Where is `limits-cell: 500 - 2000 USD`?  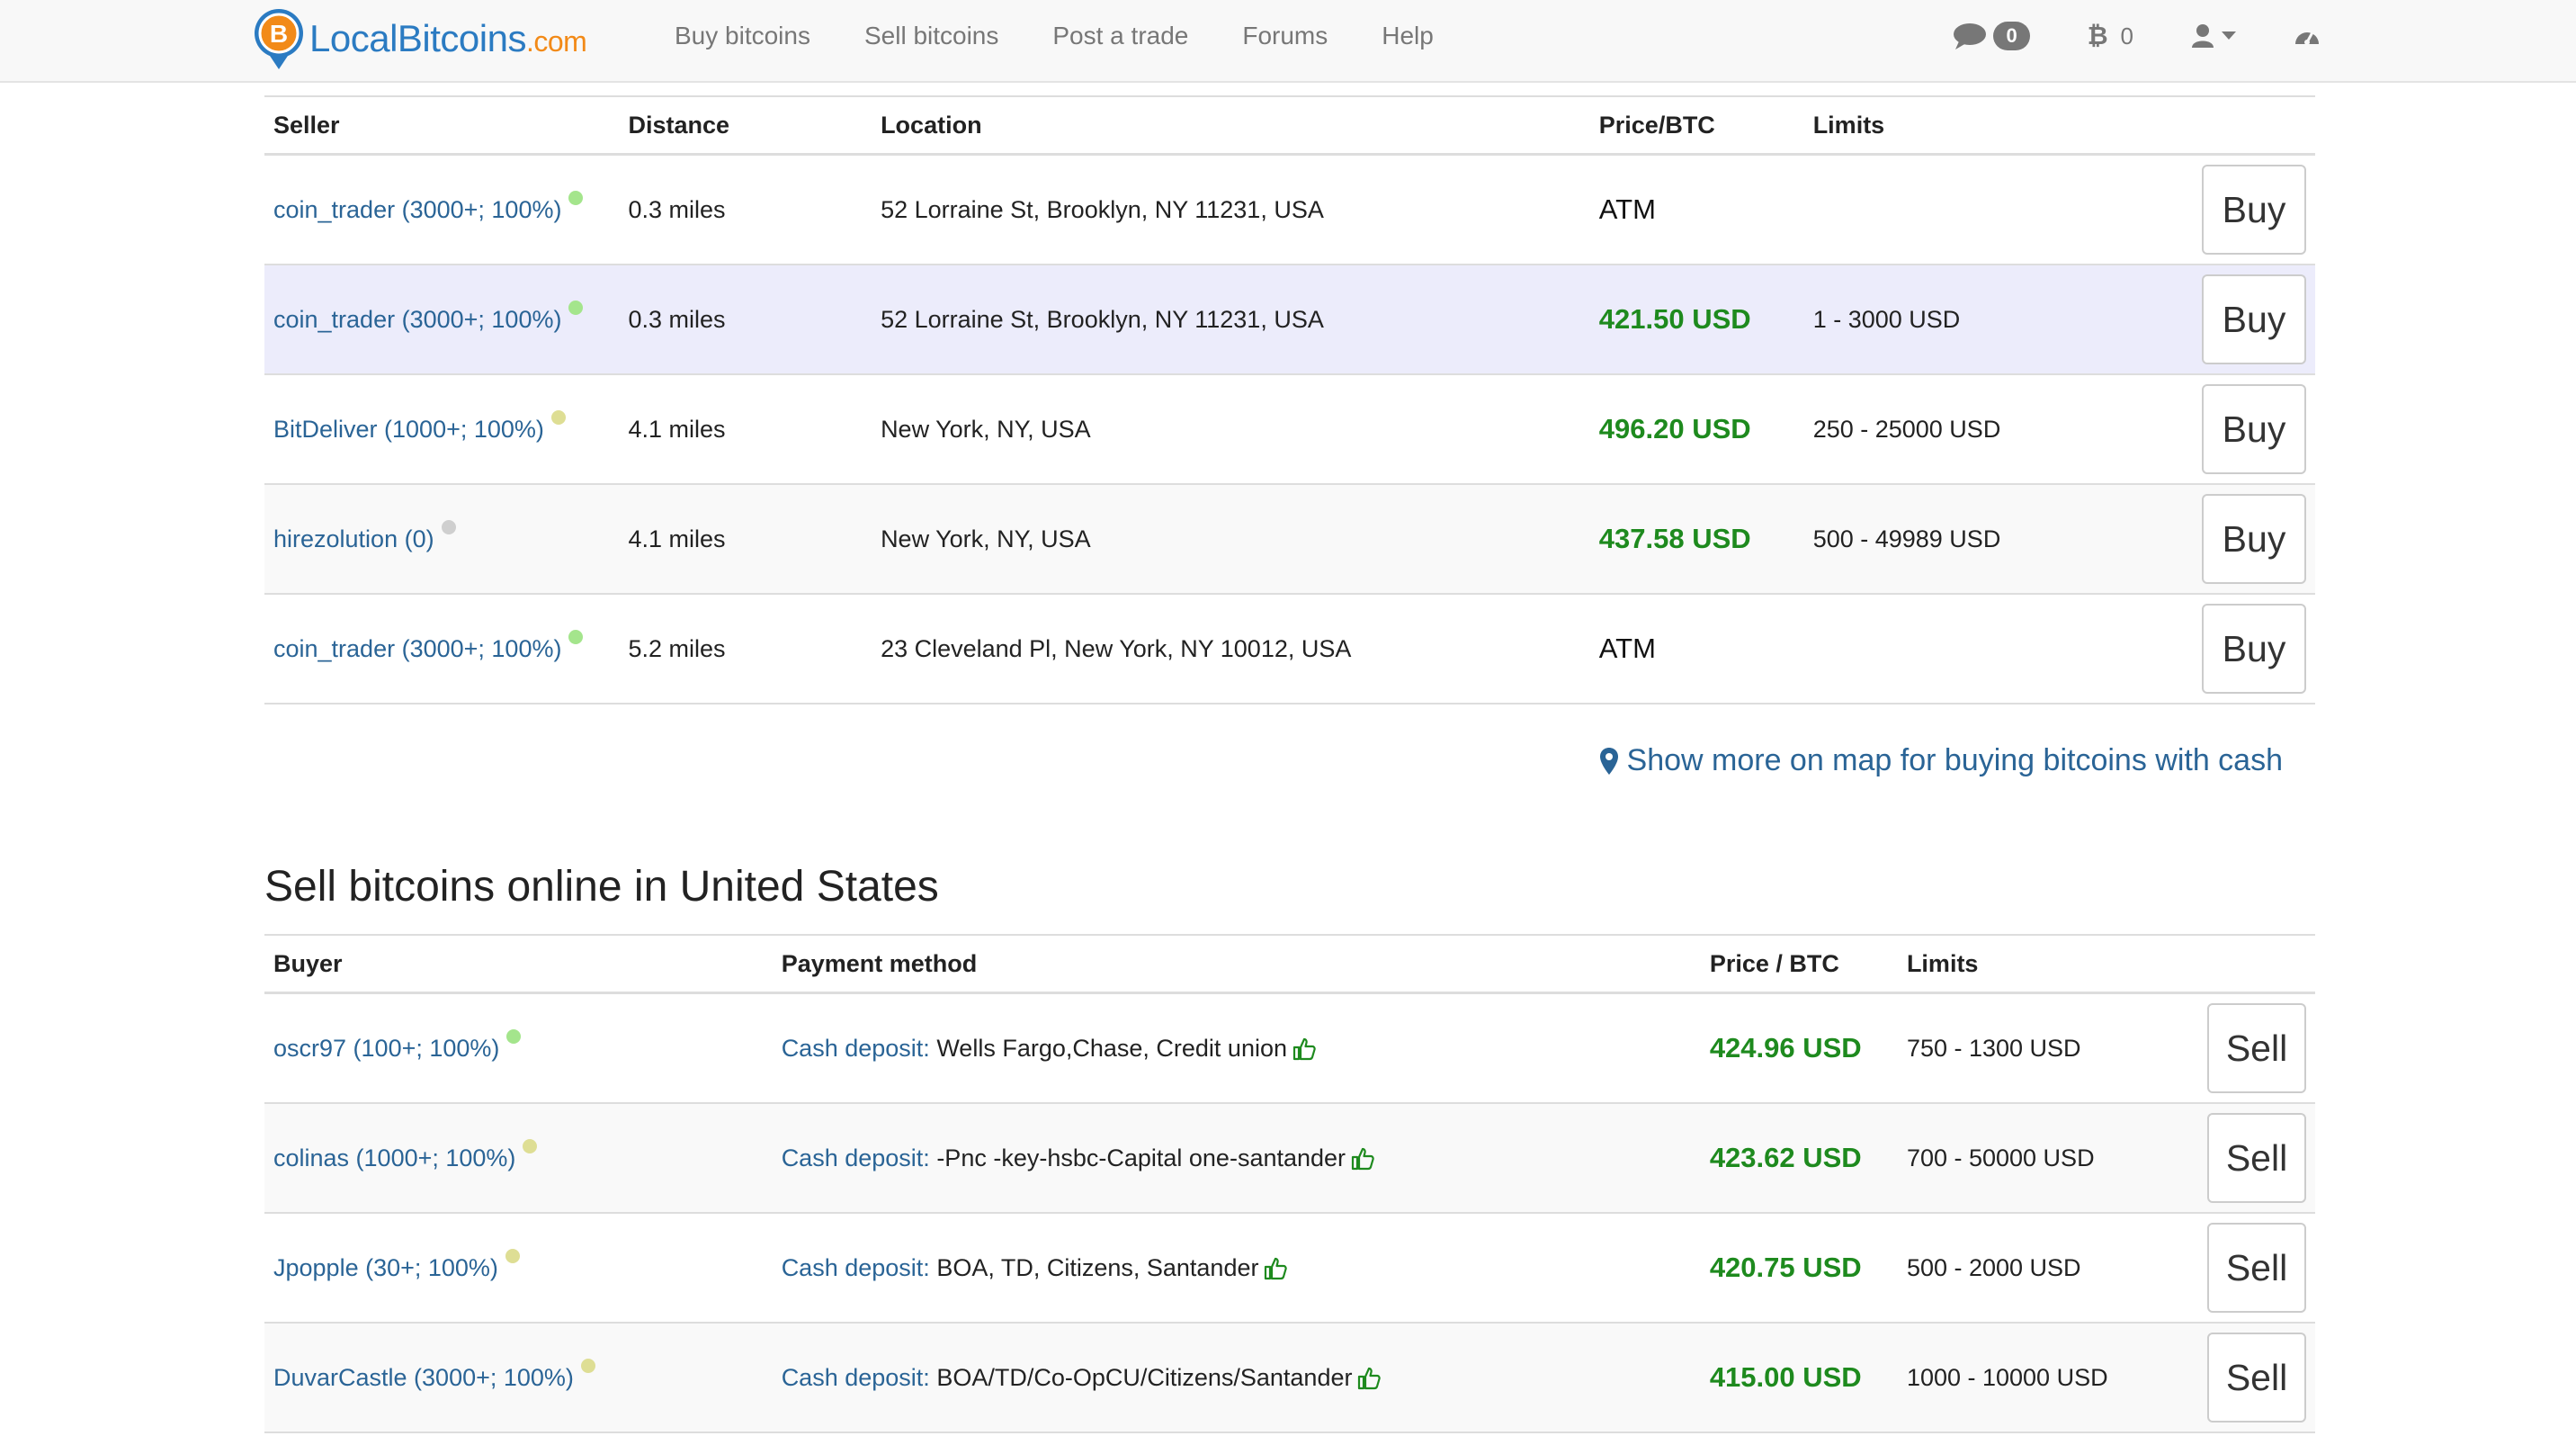 limits-cell: 500 - 2000 USD is located at coordinates (2047, 1268).